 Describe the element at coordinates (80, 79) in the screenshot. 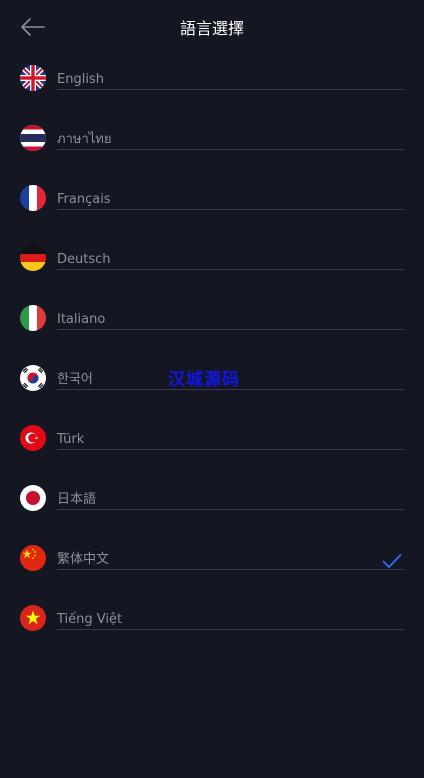

I see `language-label: English` at that location.